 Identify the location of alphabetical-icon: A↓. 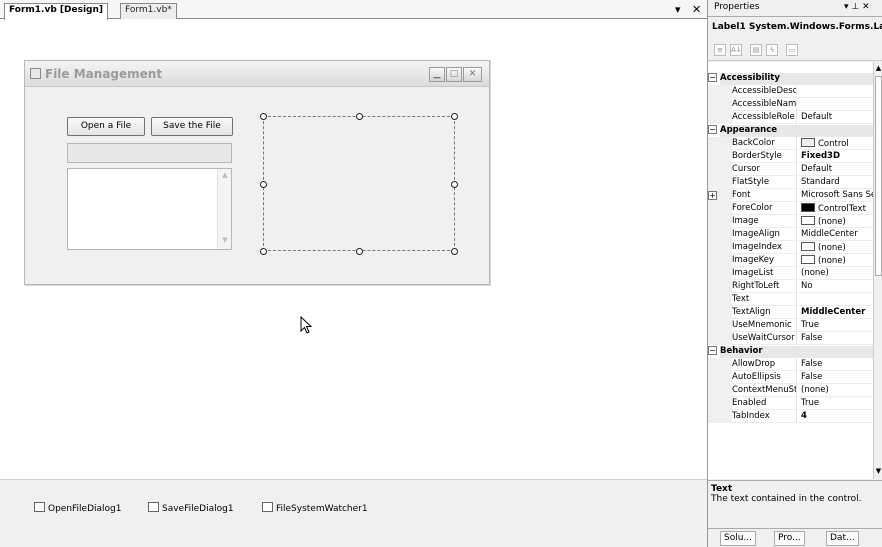
(736, 50).